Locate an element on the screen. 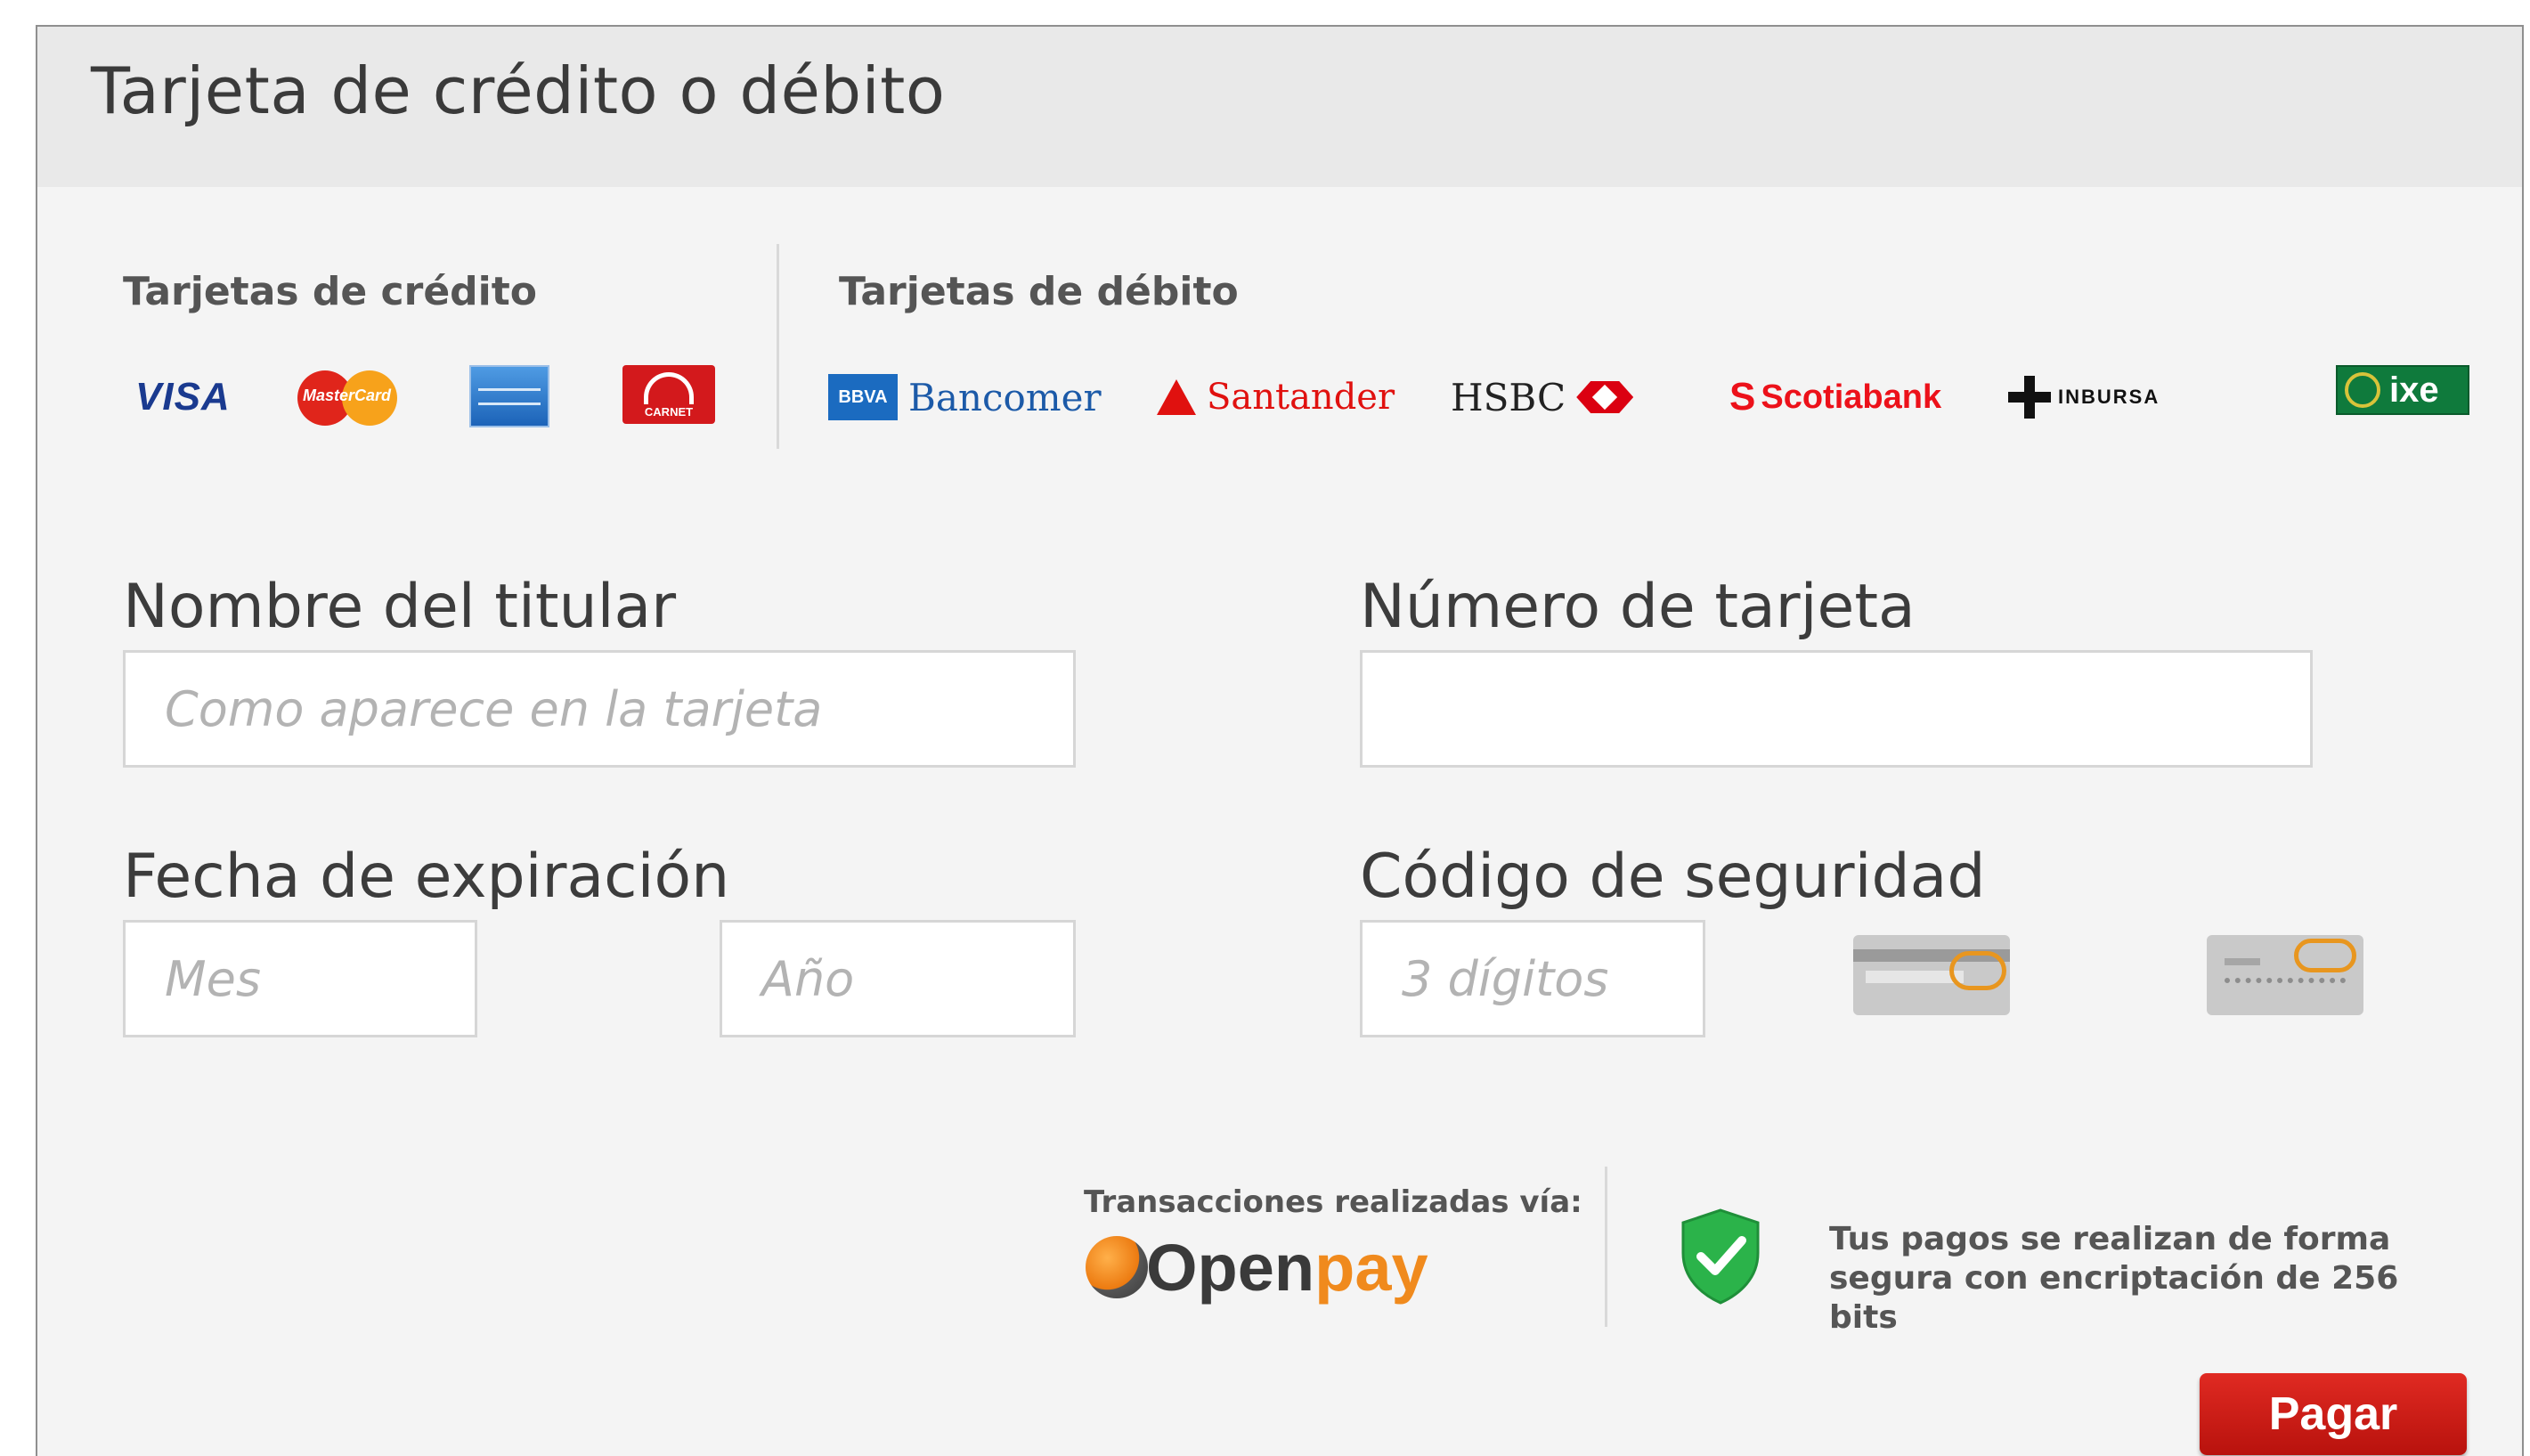  security-code-input: 3 dígitos is located at coordinates (1532, 978).